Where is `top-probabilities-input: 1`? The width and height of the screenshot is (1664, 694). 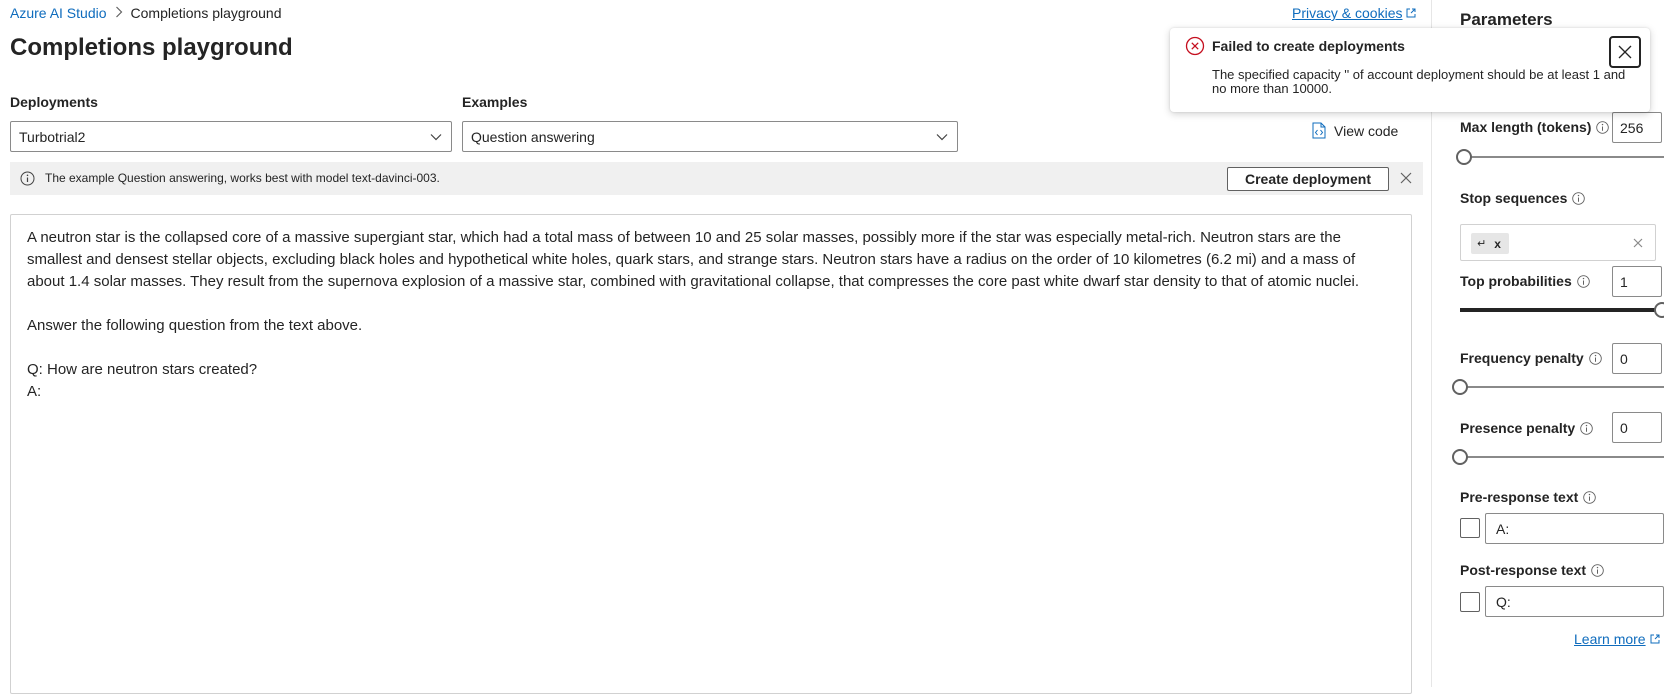
top-probabilities-input: 1 is located at coordinates (1637, 281).